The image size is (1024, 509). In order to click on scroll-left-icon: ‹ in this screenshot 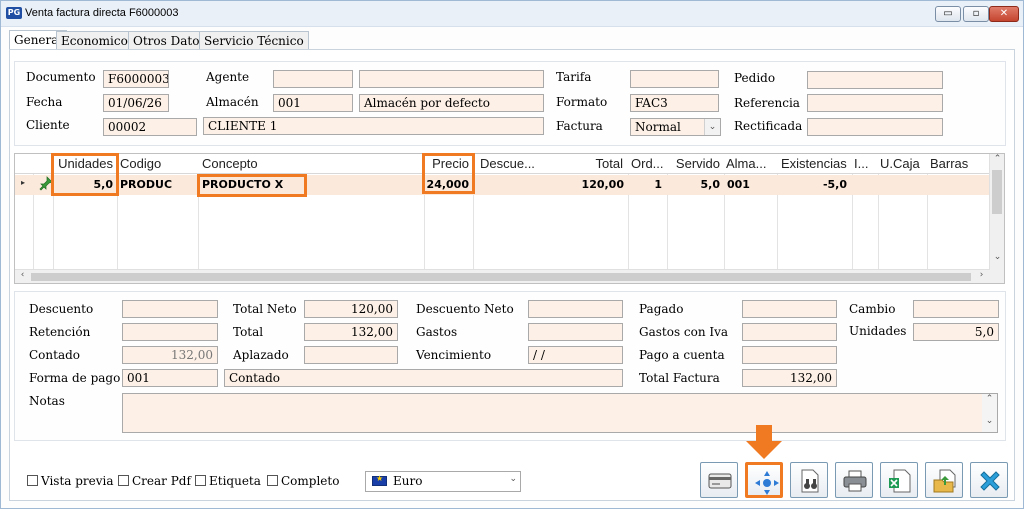, I will do `click(22, 275)`.